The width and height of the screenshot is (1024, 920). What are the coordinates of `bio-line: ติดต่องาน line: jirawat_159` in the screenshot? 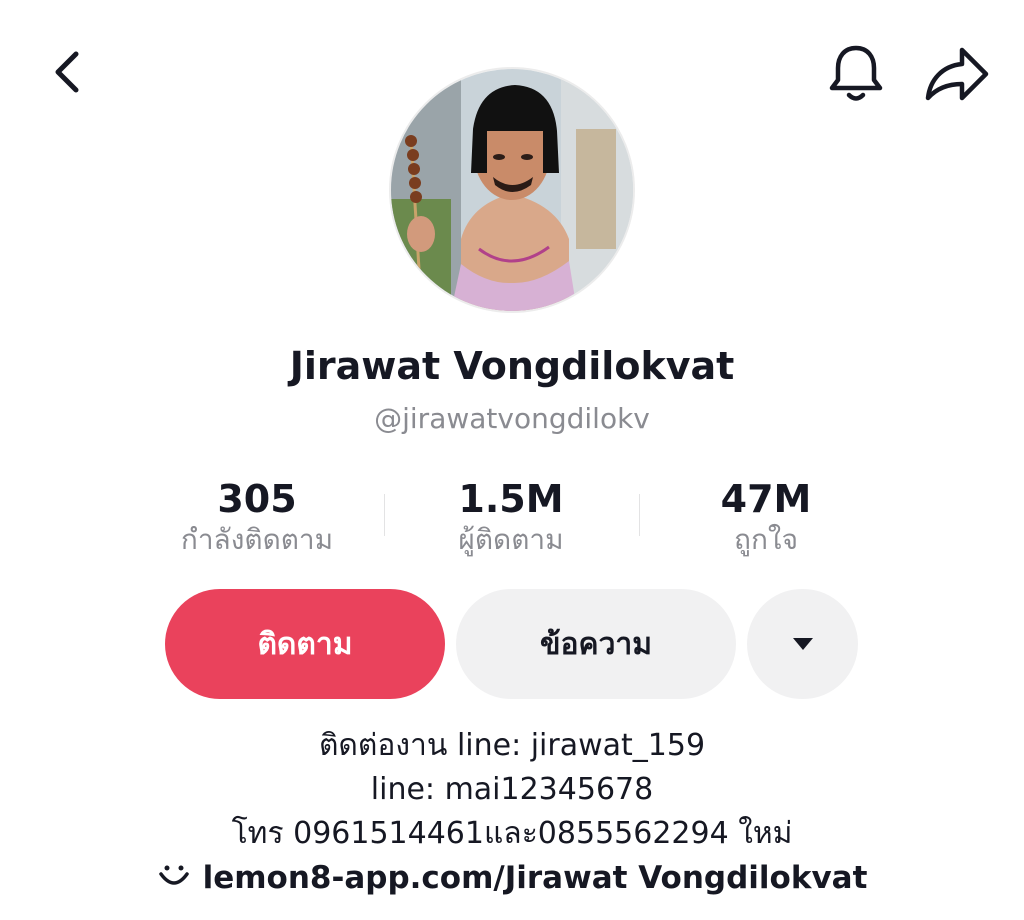 It's located at (512, 745).